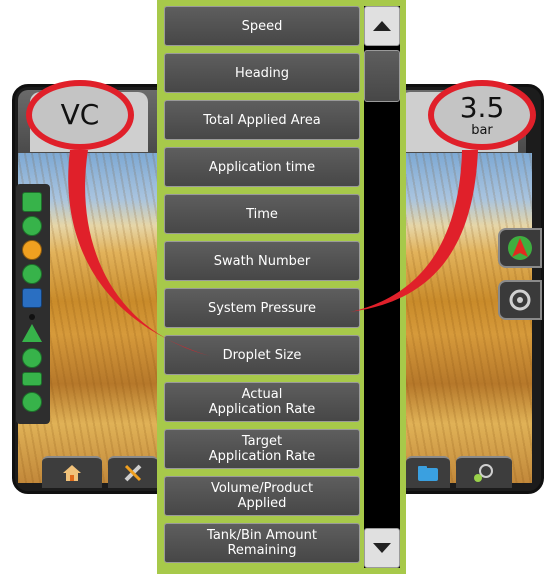 The height and width of the screenshot is (574, 544). I want to click on option-actual-application-rate: Actual Application Rate, so click(262, 402).